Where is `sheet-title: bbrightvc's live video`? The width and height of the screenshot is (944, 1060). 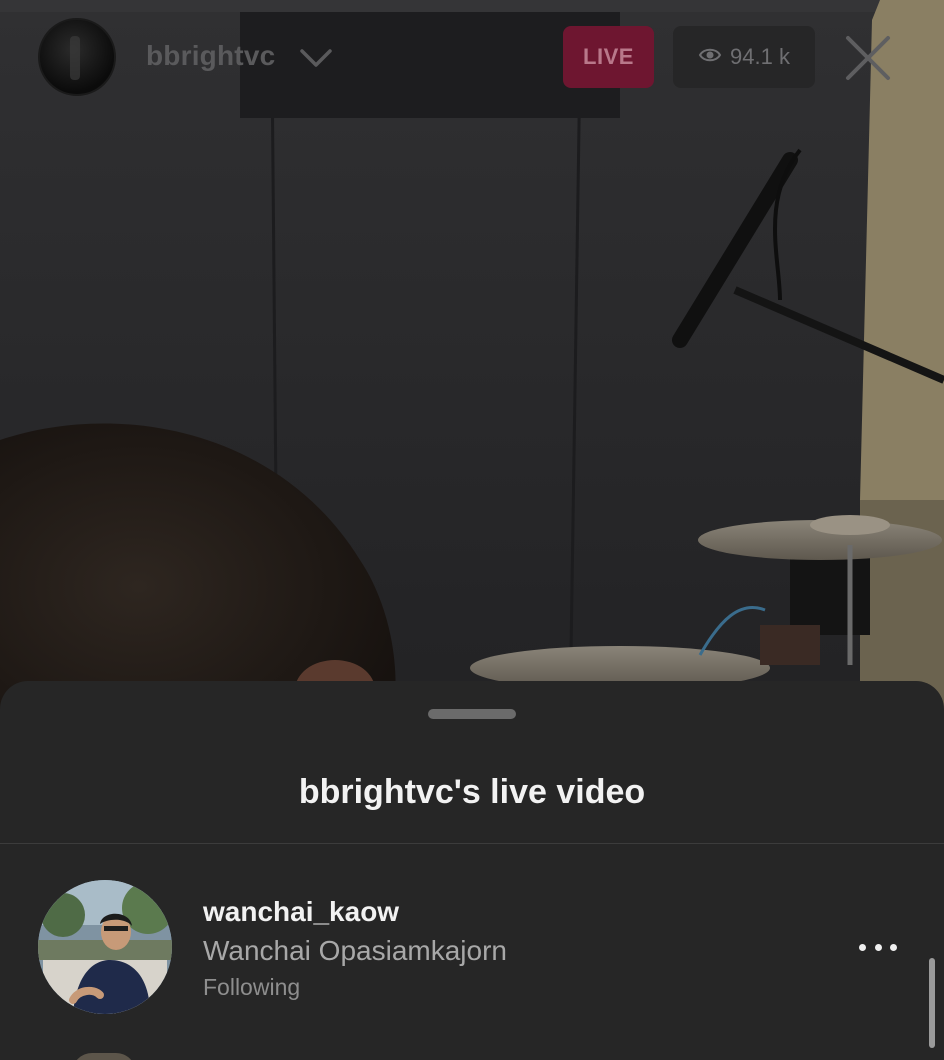
sheet-title: bbrightvc's live video is located at coordinates (472, 792).